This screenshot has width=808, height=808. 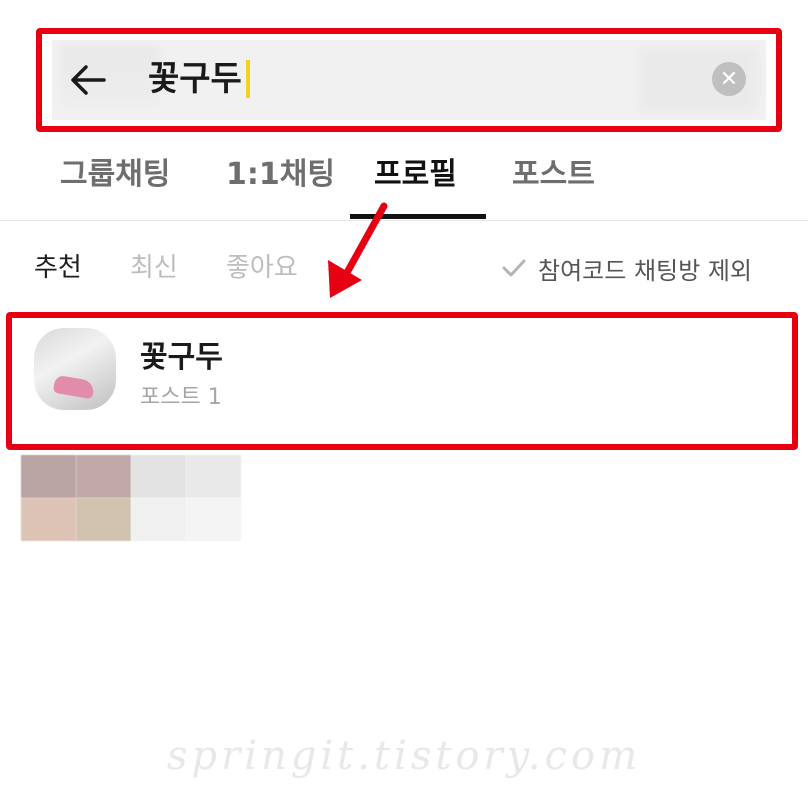 I want to click on clear-icon: ✕, so click(x=729, y=79).